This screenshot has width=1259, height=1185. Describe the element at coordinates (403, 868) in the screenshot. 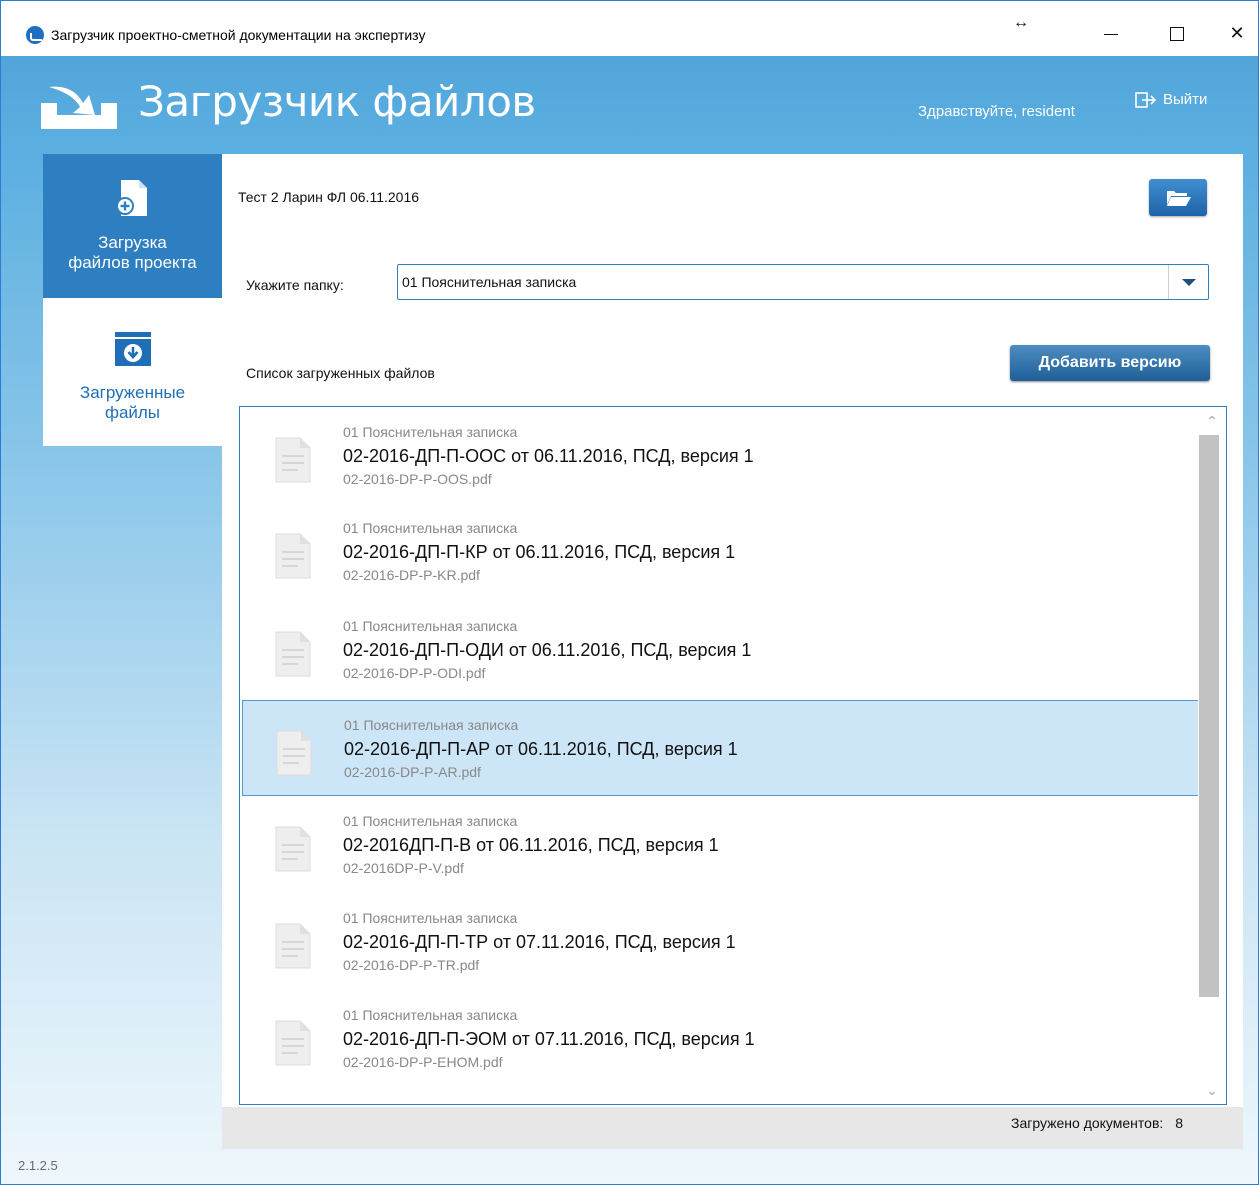

I see `list-item-filename: 02-2016DP-P-V.pdf` at that location.